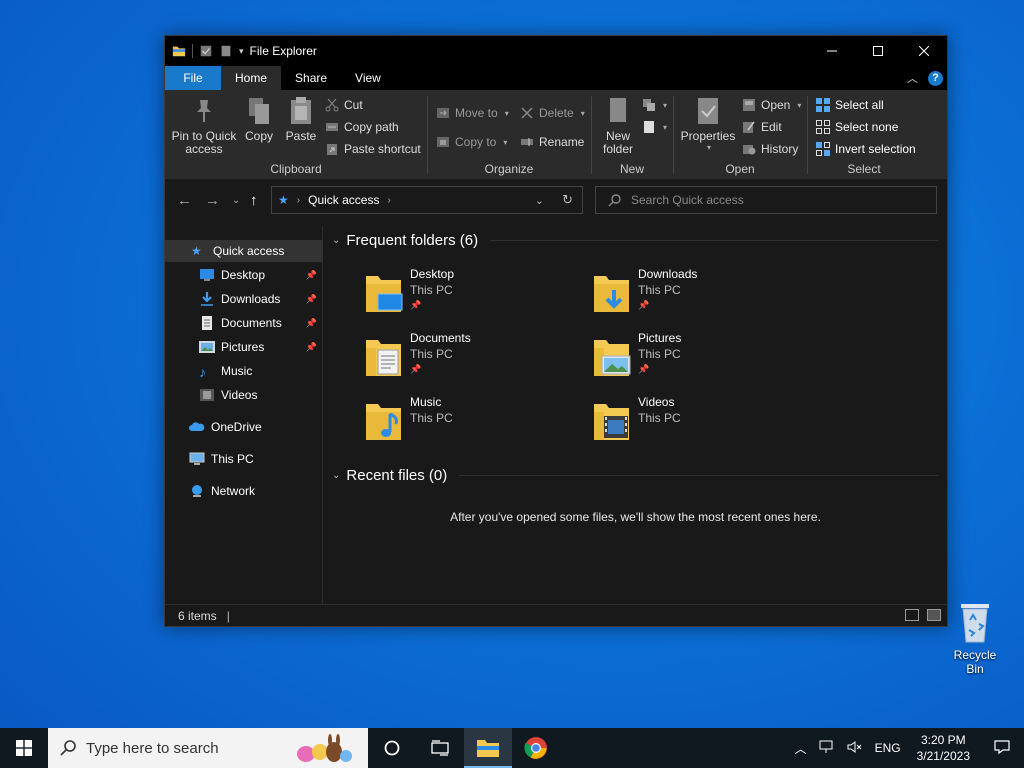 Image resolution: width=1024 pixels, height=768 pixels. I want to click on music-folder-icon, so click(384, 422).